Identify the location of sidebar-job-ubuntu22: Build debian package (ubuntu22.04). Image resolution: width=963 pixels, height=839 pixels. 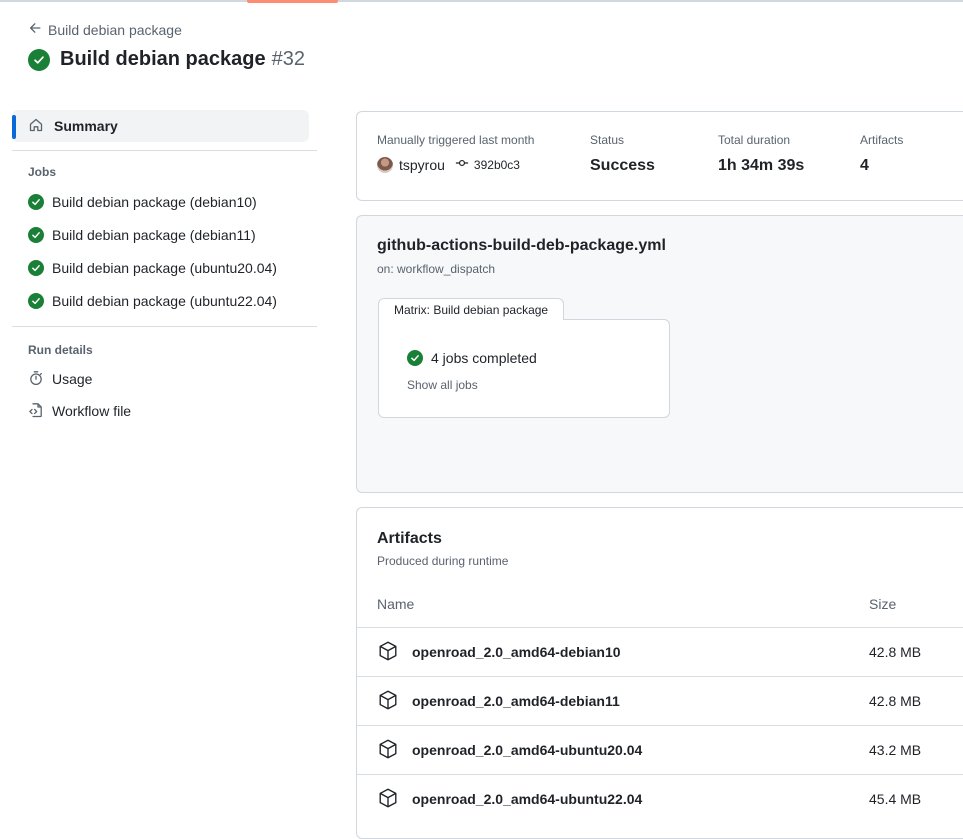
(164, 300).